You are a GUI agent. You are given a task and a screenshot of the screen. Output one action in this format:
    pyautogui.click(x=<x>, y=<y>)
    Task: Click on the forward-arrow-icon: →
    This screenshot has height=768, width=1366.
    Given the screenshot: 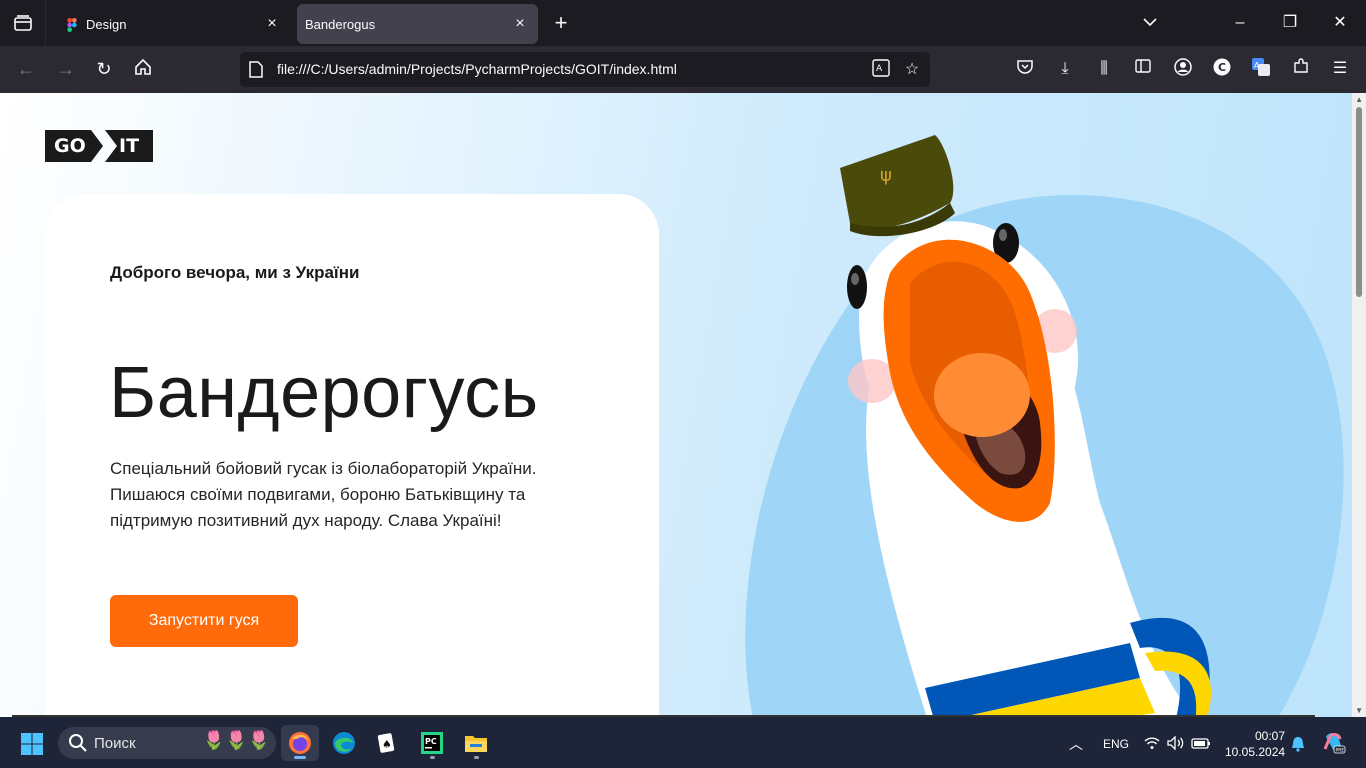 What is the action you would take?
    pyautogui.click(x=66, y=69)
    